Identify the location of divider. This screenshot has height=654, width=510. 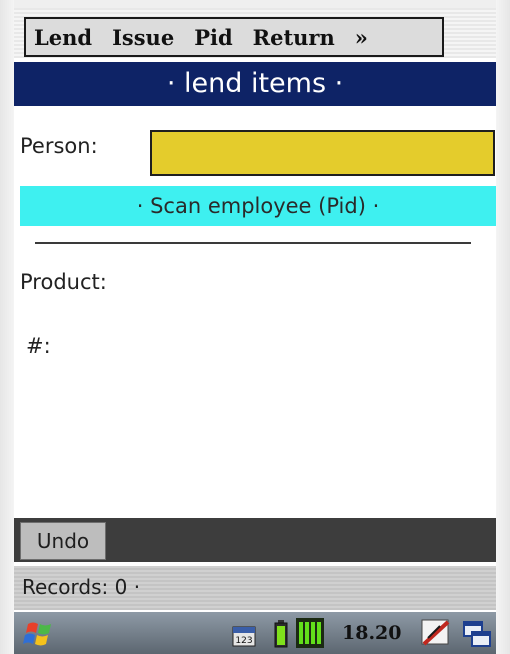
(253, 243).